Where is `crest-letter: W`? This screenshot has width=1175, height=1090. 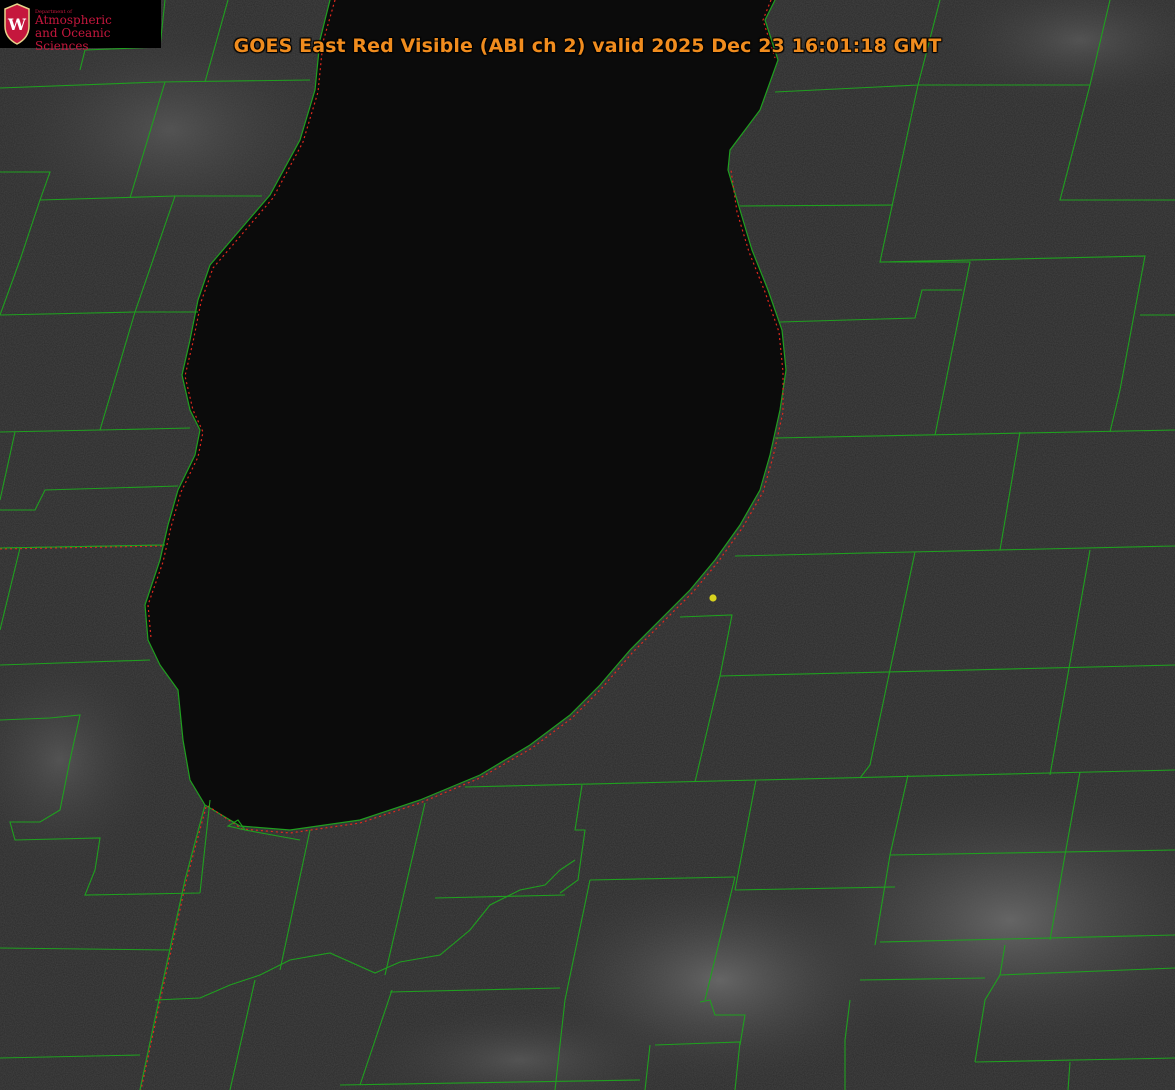 crest-letter: W is located at coordinates (17, 24).